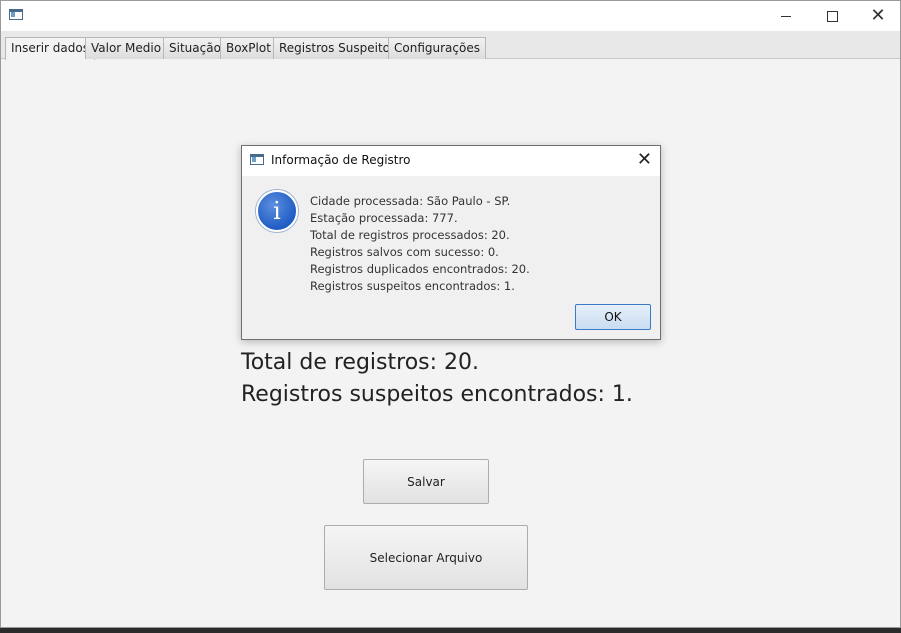 The image size is (901, 633). Describe the element at coordinates (410, 235) in the screenshot. I see `total-processados-line: Total de registros processados: 20.` at that location.